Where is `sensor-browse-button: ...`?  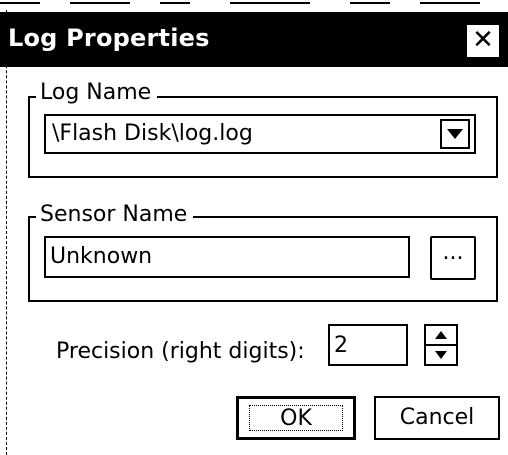
sensor-browse-button: ... is located at coordinates (453, 258).